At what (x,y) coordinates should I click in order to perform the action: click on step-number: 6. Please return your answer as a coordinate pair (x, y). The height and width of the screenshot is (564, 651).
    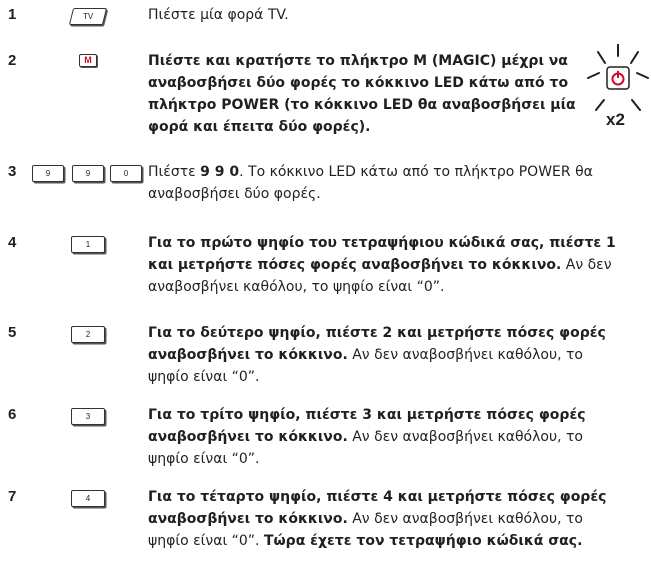
    Looking at the image, I should click on (12, 414).